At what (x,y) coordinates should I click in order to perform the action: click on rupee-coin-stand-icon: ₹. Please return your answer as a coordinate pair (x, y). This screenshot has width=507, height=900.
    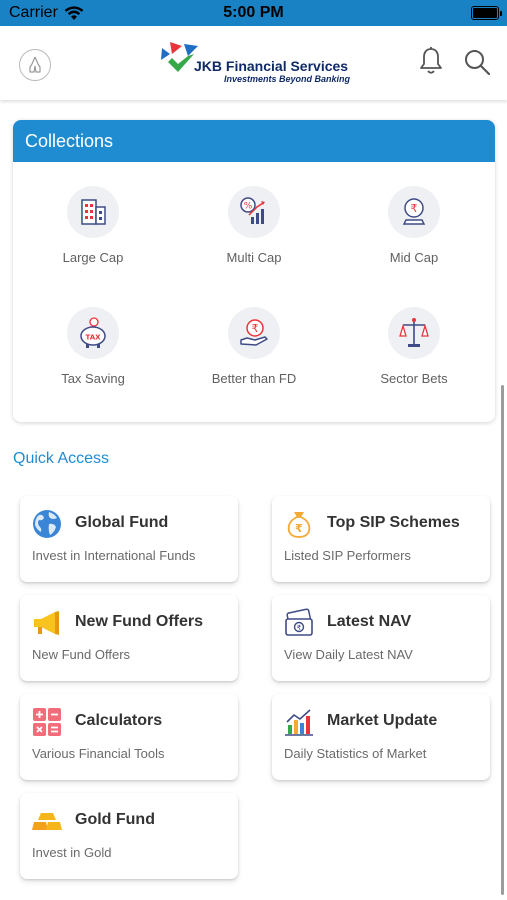
    Looking at the image, I should click on (414, 211).